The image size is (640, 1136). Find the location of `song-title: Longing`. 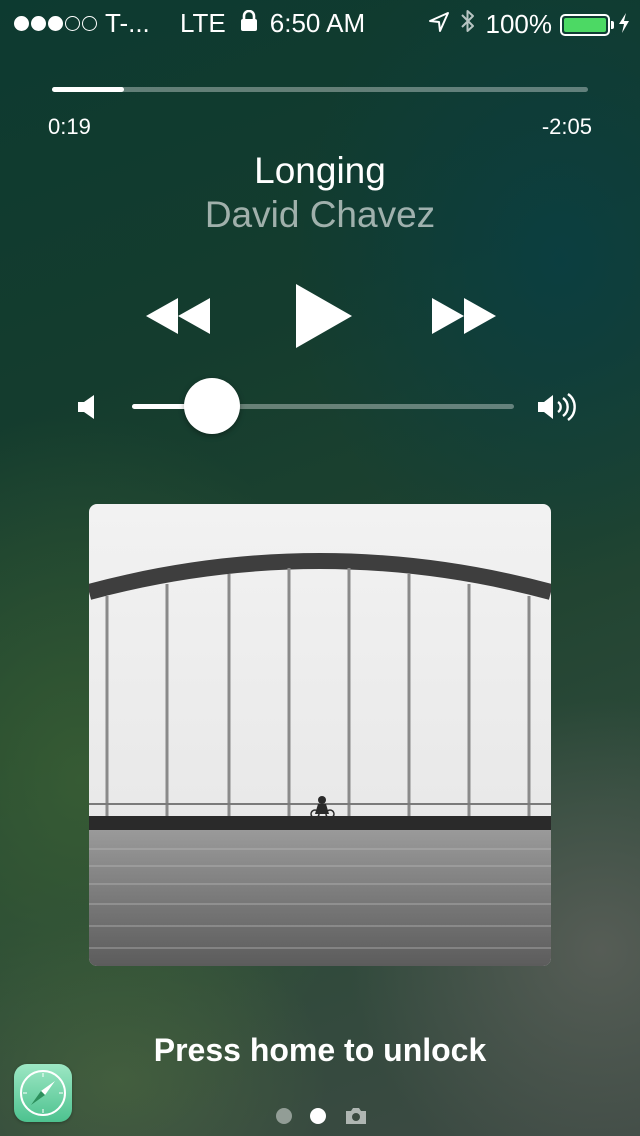

song-title: Longing is located at coordinates (320, 170).